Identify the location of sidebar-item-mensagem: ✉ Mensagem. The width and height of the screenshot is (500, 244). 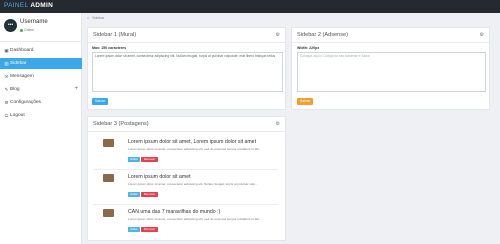
(41, 76).